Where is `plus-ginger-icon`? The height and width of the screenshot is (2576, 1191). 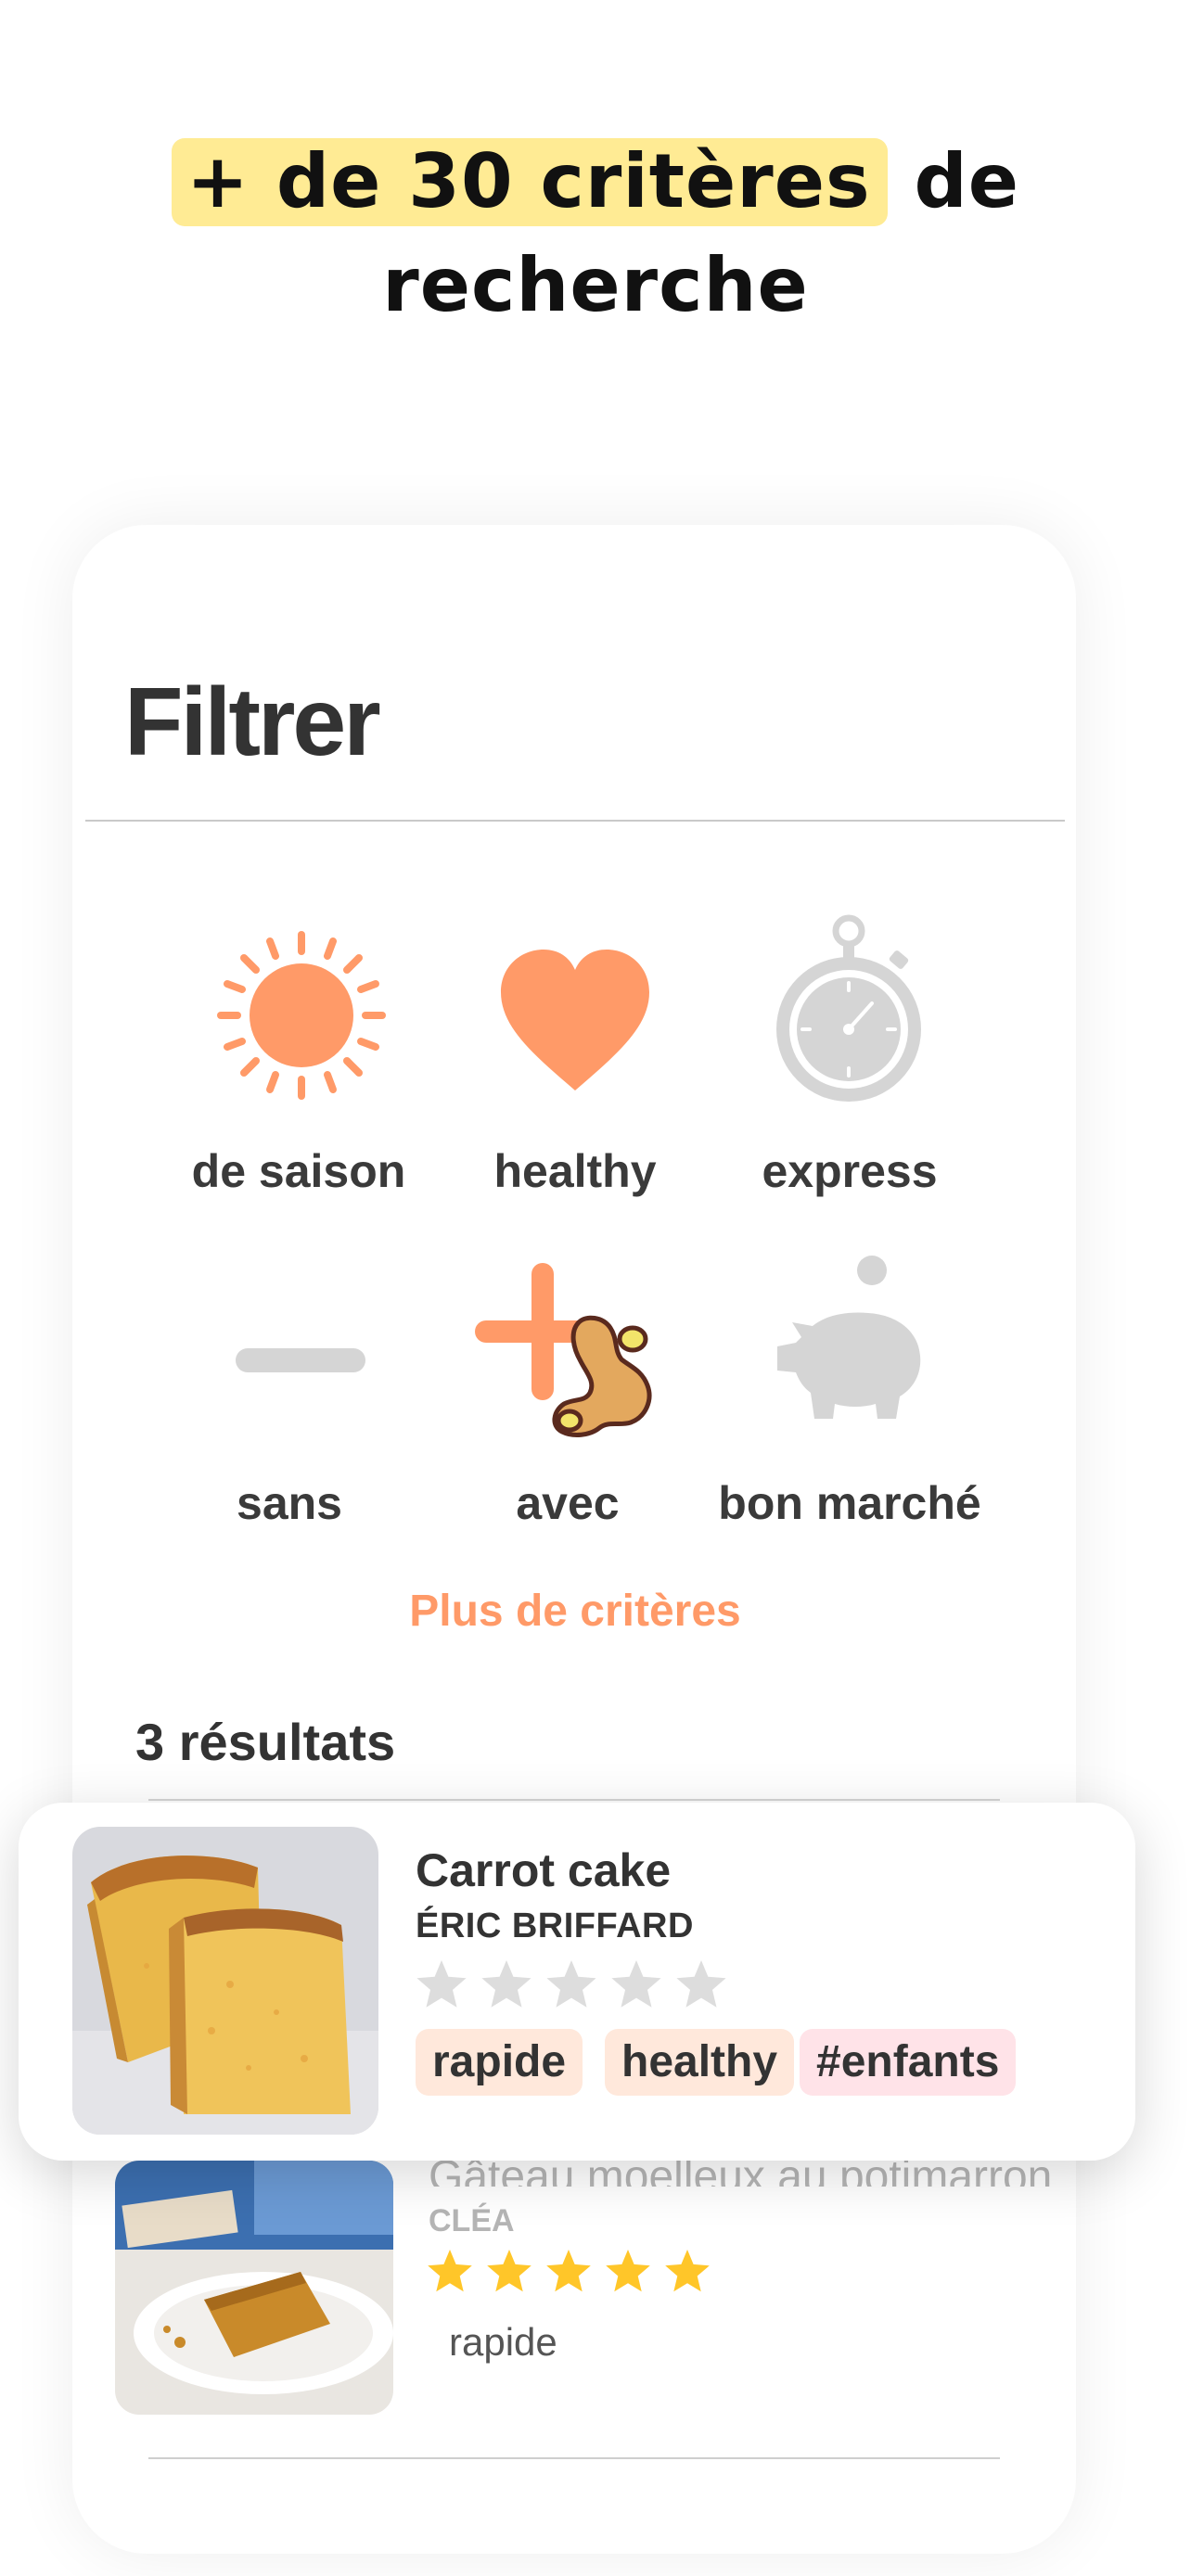 plus-ginger-icon is located at coordinates (572, 1354).